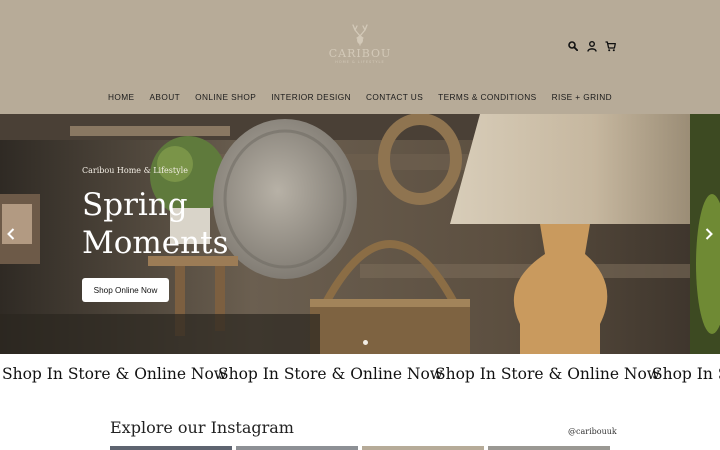 The image size is (720, 450). What do you see at coordinates (487, 97) in the screenshot?
I see `nav-terms-conditions: TERMS & CONDITIONS` at bounding box center [487, 97].